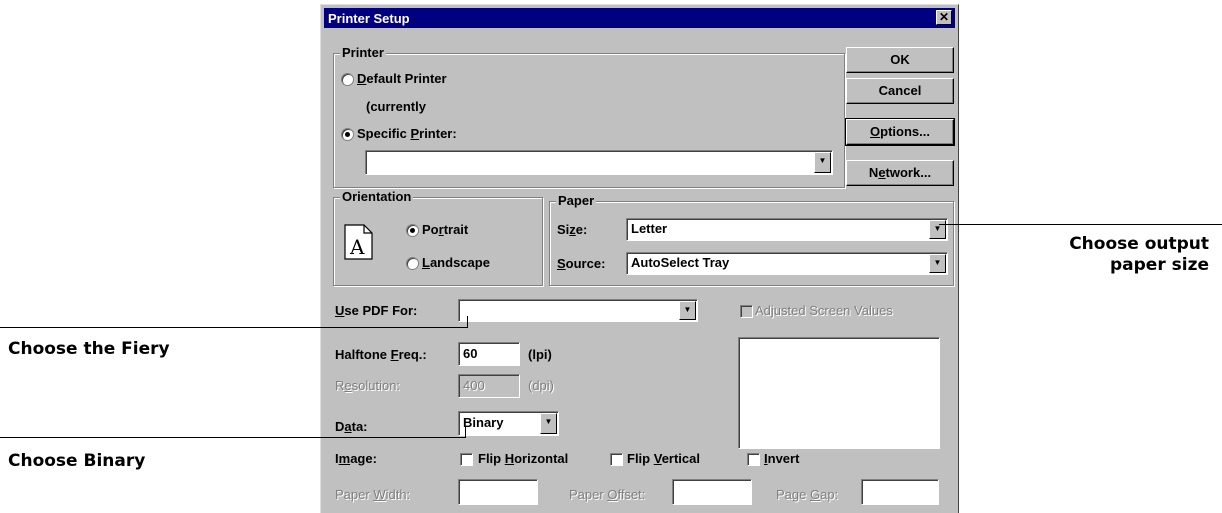  I want to click on fiery-callout-tick, so click(467, 322).